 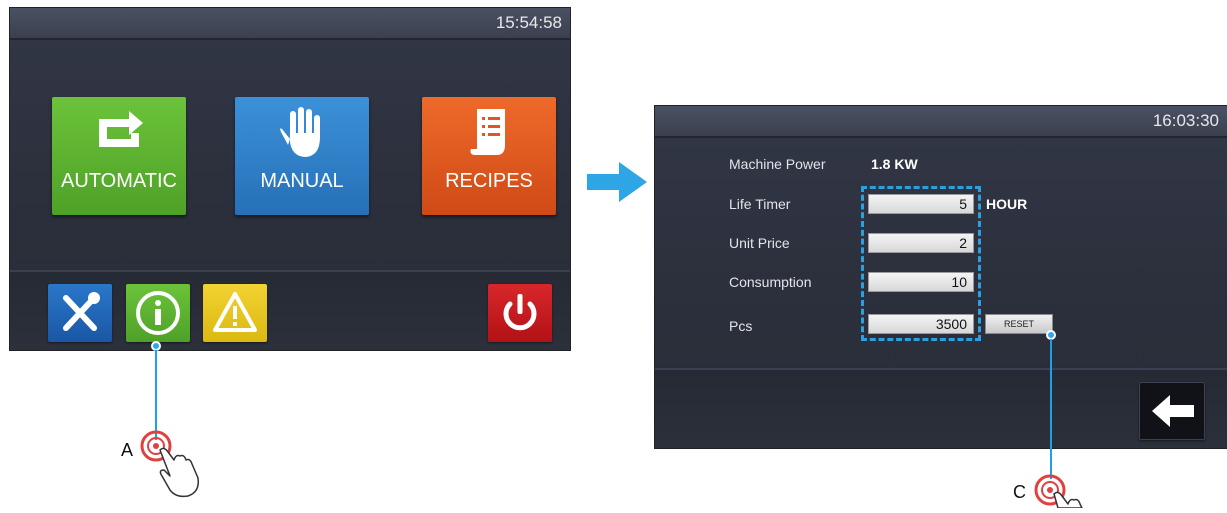 I want to click on machine-power-label: Machine Power, so click(x=777, y=164).